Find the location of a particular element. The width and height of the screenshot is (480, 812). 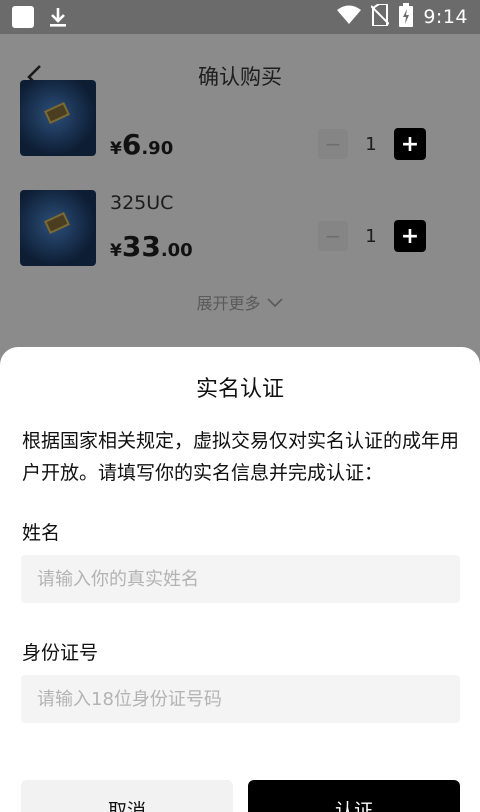

status-time: 9:14 is located at coordinates (445, 17).